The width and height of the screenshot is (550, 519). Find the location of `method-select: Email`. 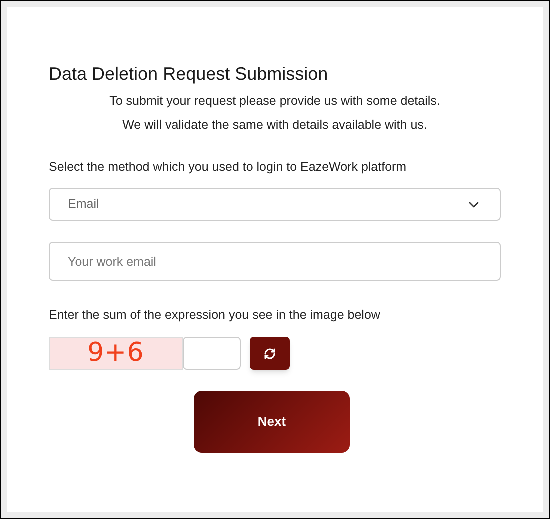

method-select: Email is located at coordinates (275, 204).